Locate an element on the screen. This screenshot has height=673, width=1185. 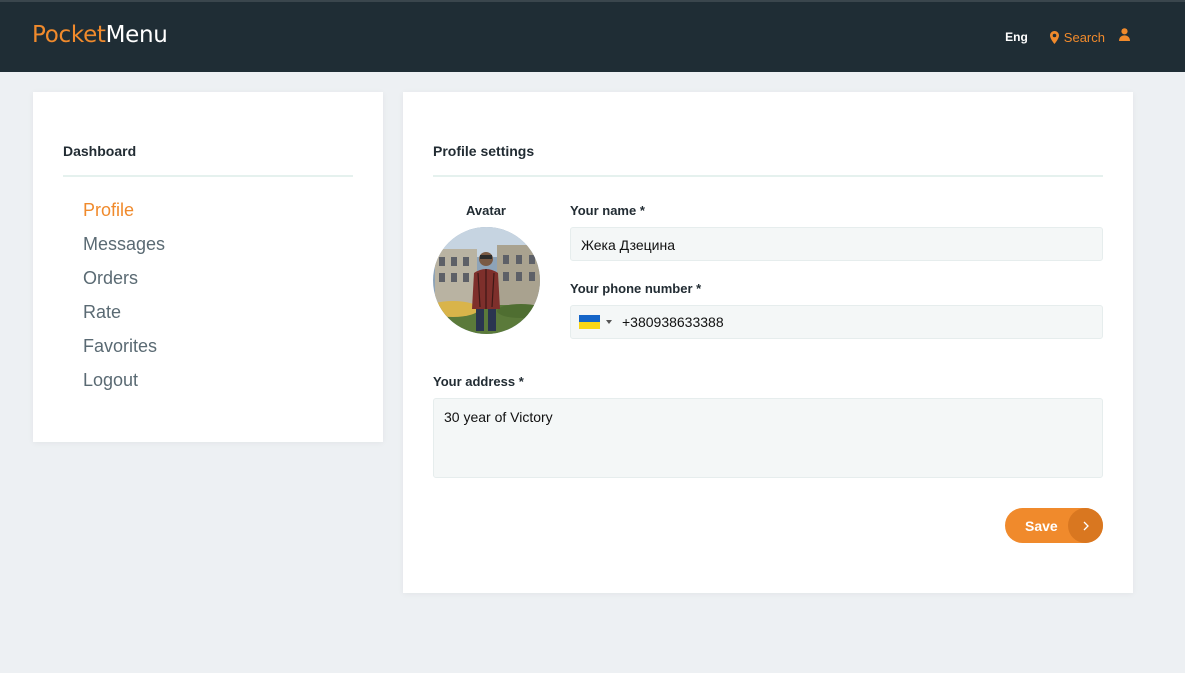
logo-menu: Menu is located at coordinates (136, 35).